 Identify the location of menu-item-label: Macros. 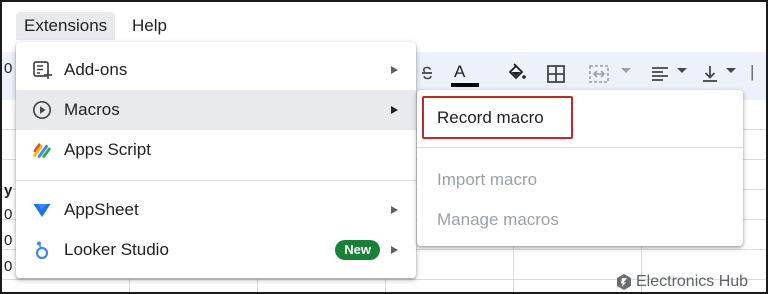
(92, 109).